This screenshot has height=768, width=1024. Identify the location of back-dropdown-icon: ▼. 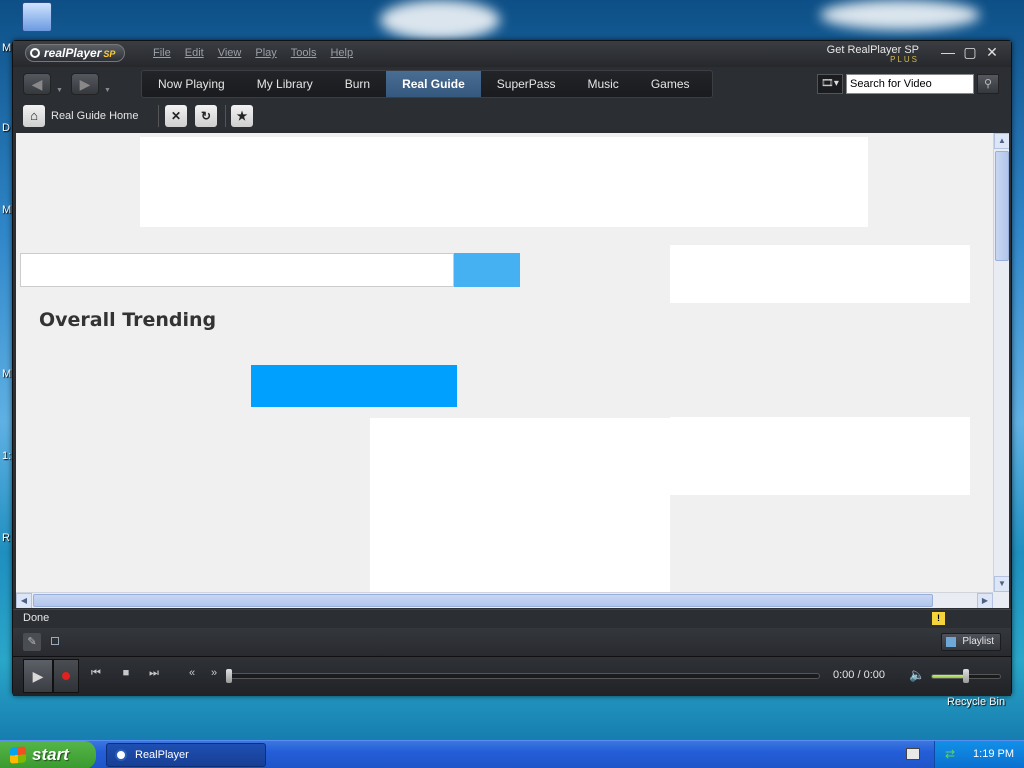
(59, 90).